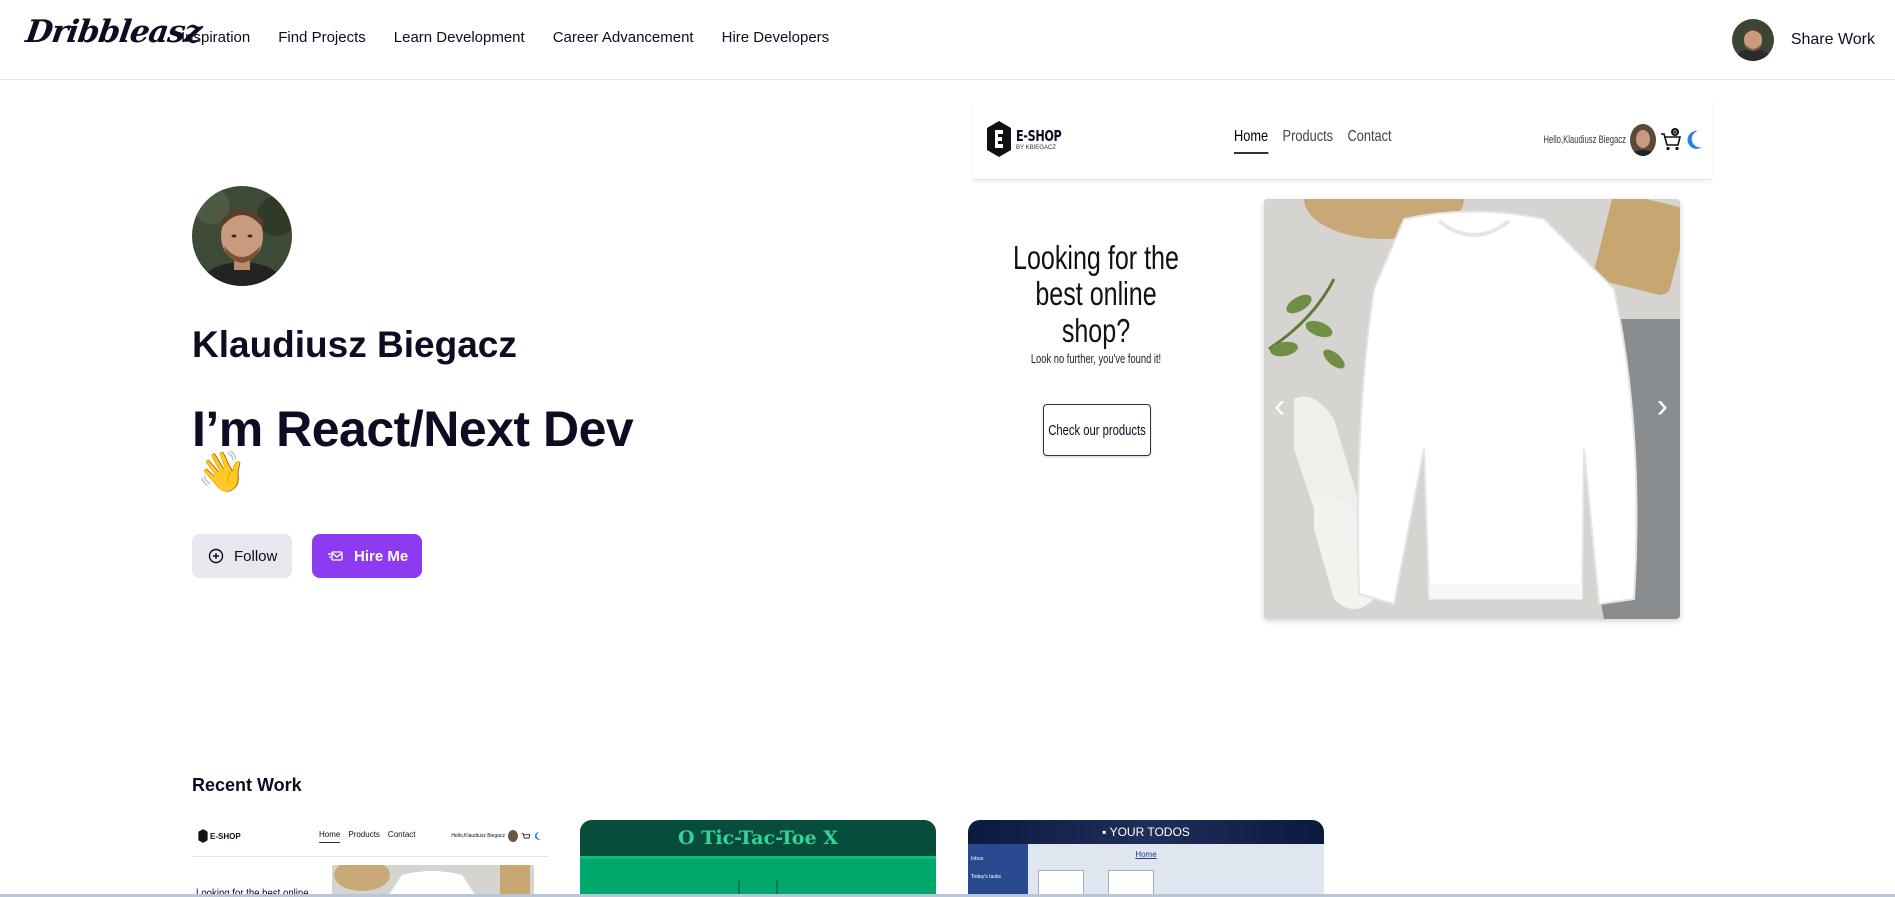  What do you see at coordinates (247, 785) in the screenshot?
I see `recent-work-title: Recent Work` at bounding box center [247, 785].